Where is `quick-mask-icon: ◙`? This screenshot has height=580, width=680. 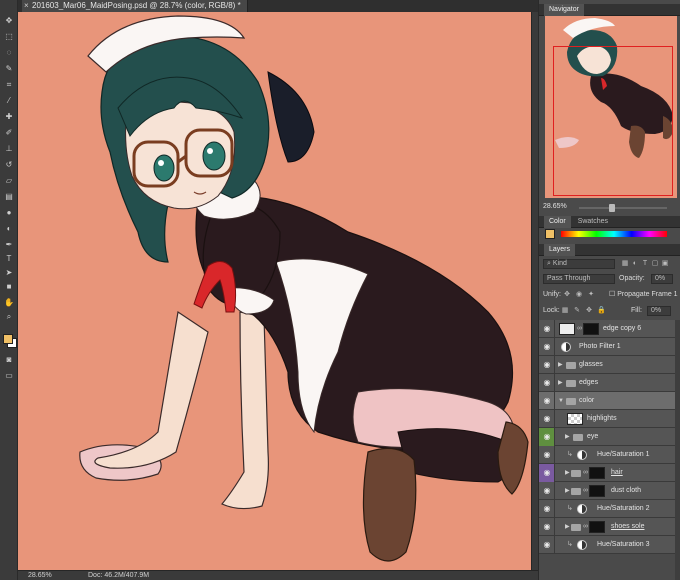
quick-mask-icon: ◙ is located at coordinates (9, 360).